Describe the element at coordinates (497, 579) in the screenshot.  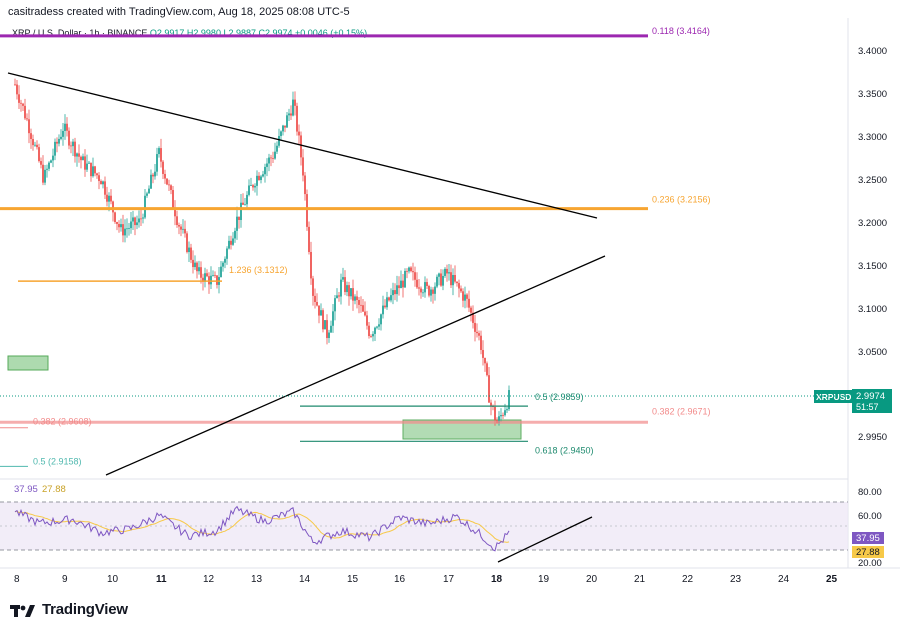
I see `time-tick: 18` at that location.